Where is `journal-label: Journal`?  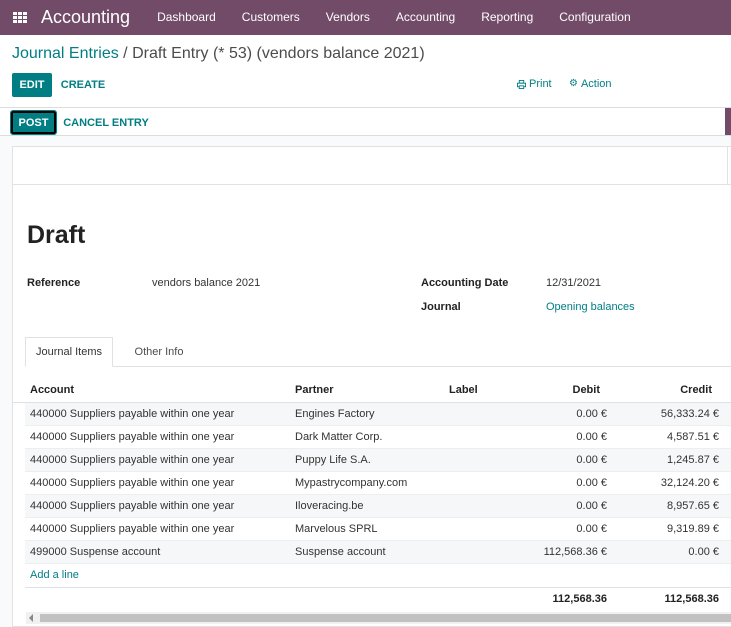
journal-label: Journal is located at coordinates (441, 307).